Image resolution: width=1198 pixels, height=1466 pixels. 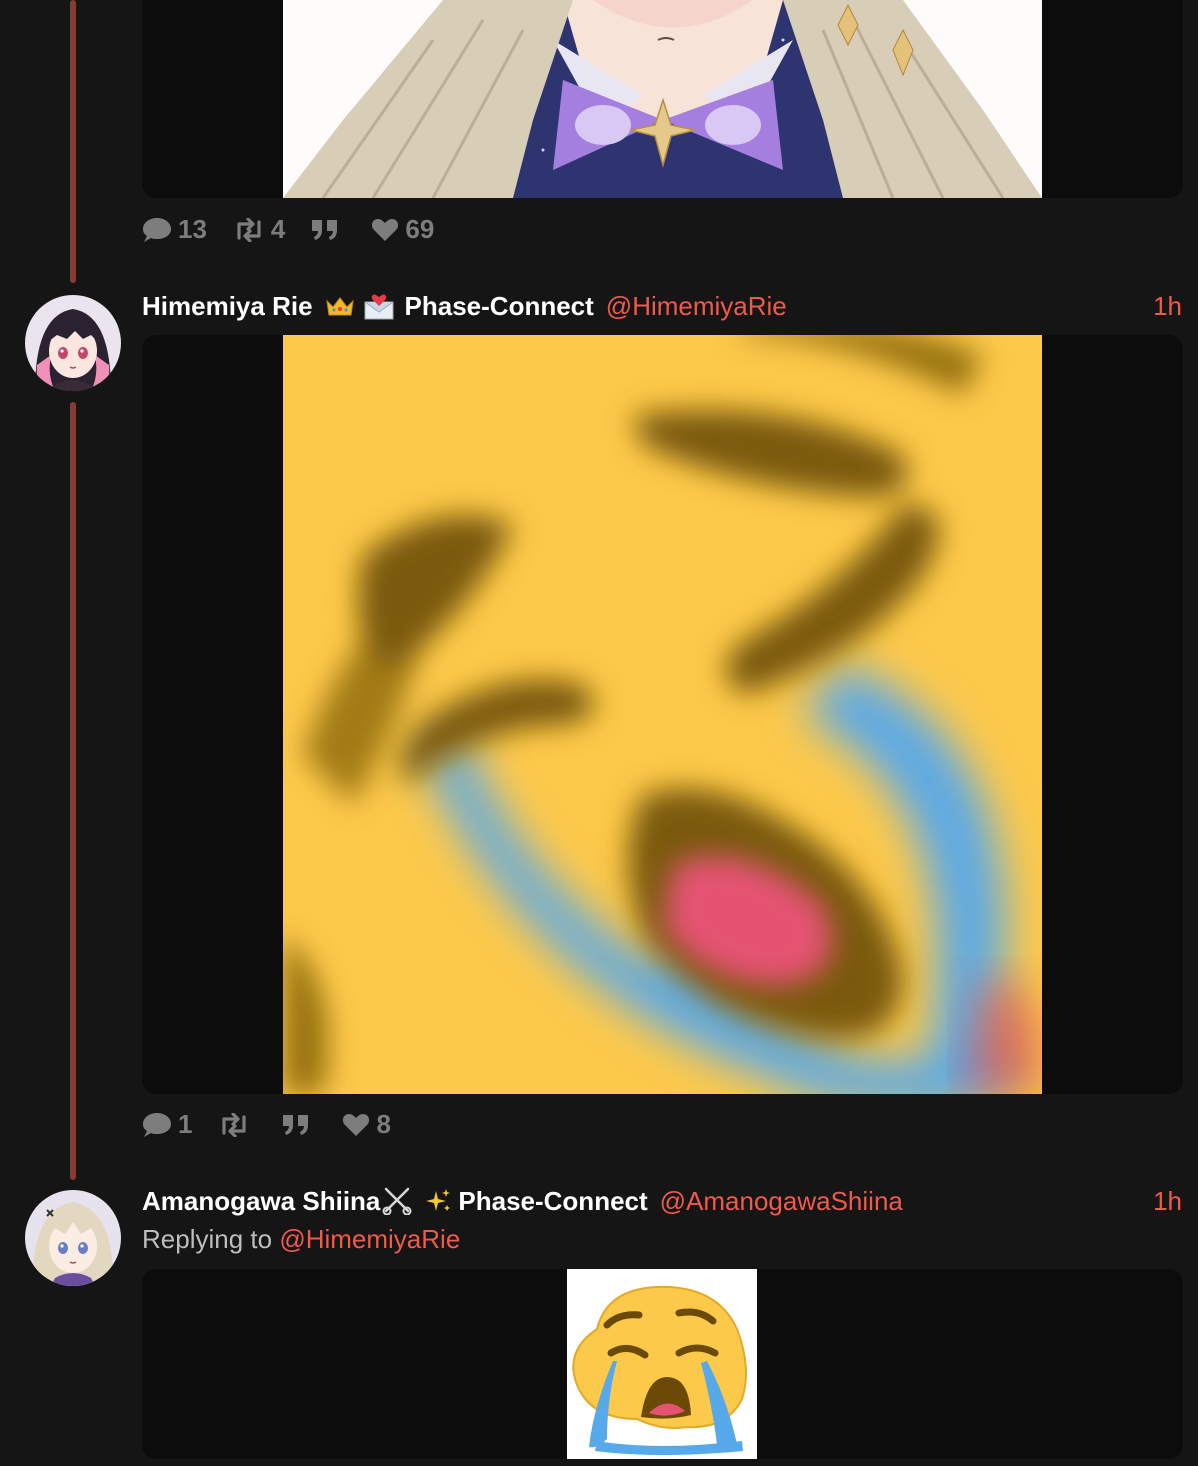 I want to click on author-handle: @AmanogawaShiina, so click(x=781, y=1201).